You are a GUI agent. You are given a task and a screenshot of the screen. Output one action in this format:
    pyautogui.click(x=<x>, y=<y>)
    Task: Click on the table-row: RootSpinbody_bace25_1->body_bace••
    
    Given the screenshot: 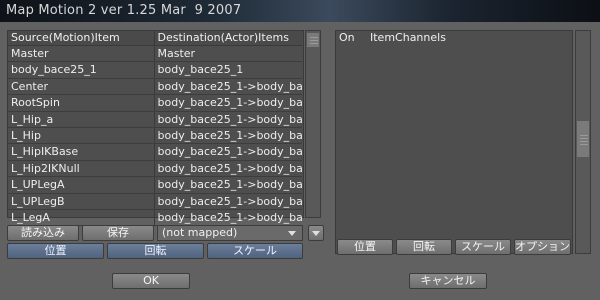 What is the action you would take?
    pyautogui.click(x=155, y=103)
    